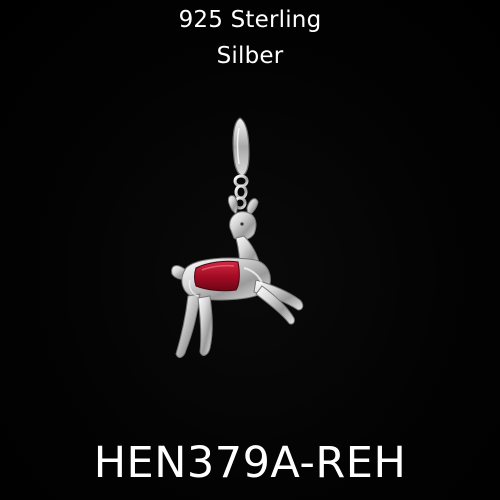 The image size is (500, 500). I want to click on deer-charm-icon, so click(237, 237).